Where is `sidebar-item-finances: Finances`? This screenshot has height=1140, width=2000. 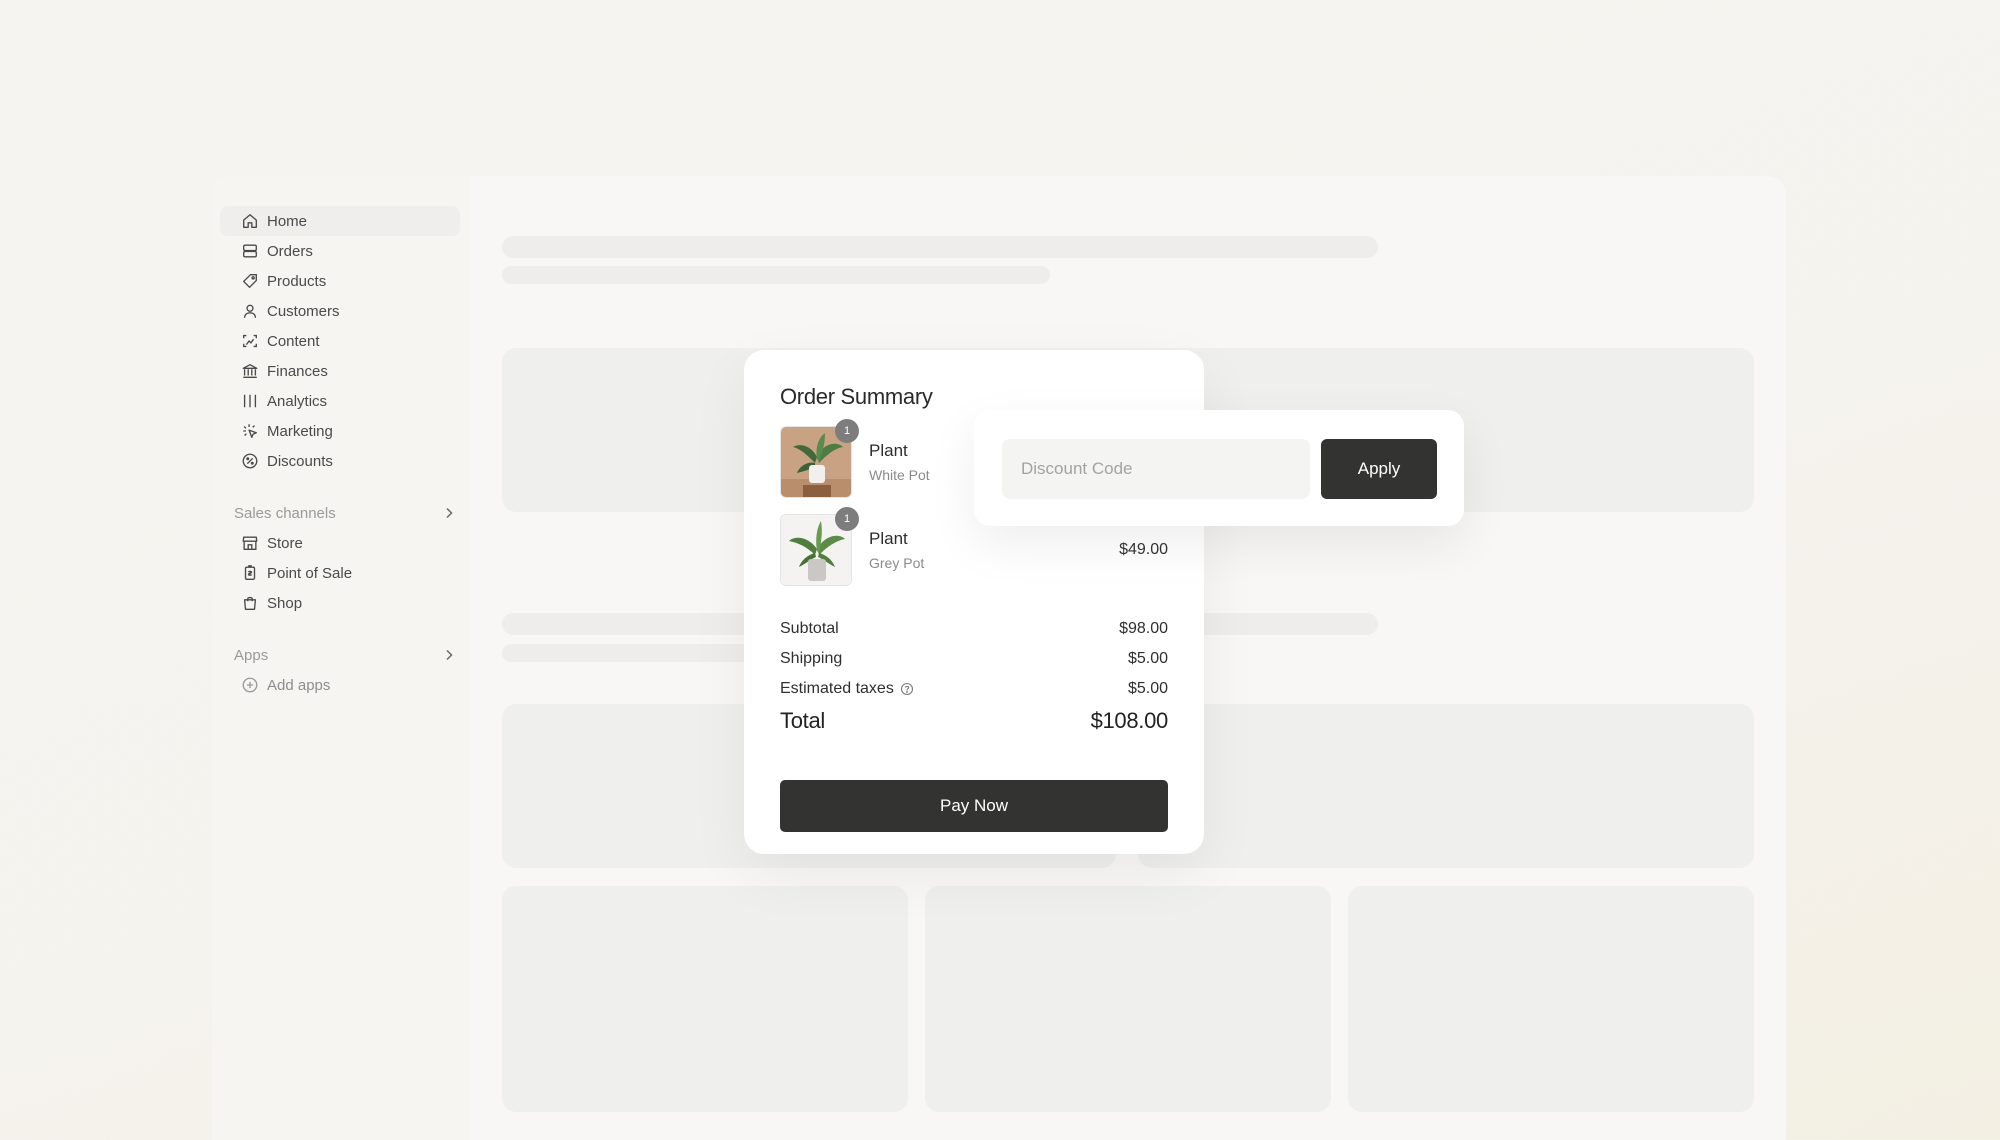
sidebar-item-finances: Finances is located at coordinates (340, 371).